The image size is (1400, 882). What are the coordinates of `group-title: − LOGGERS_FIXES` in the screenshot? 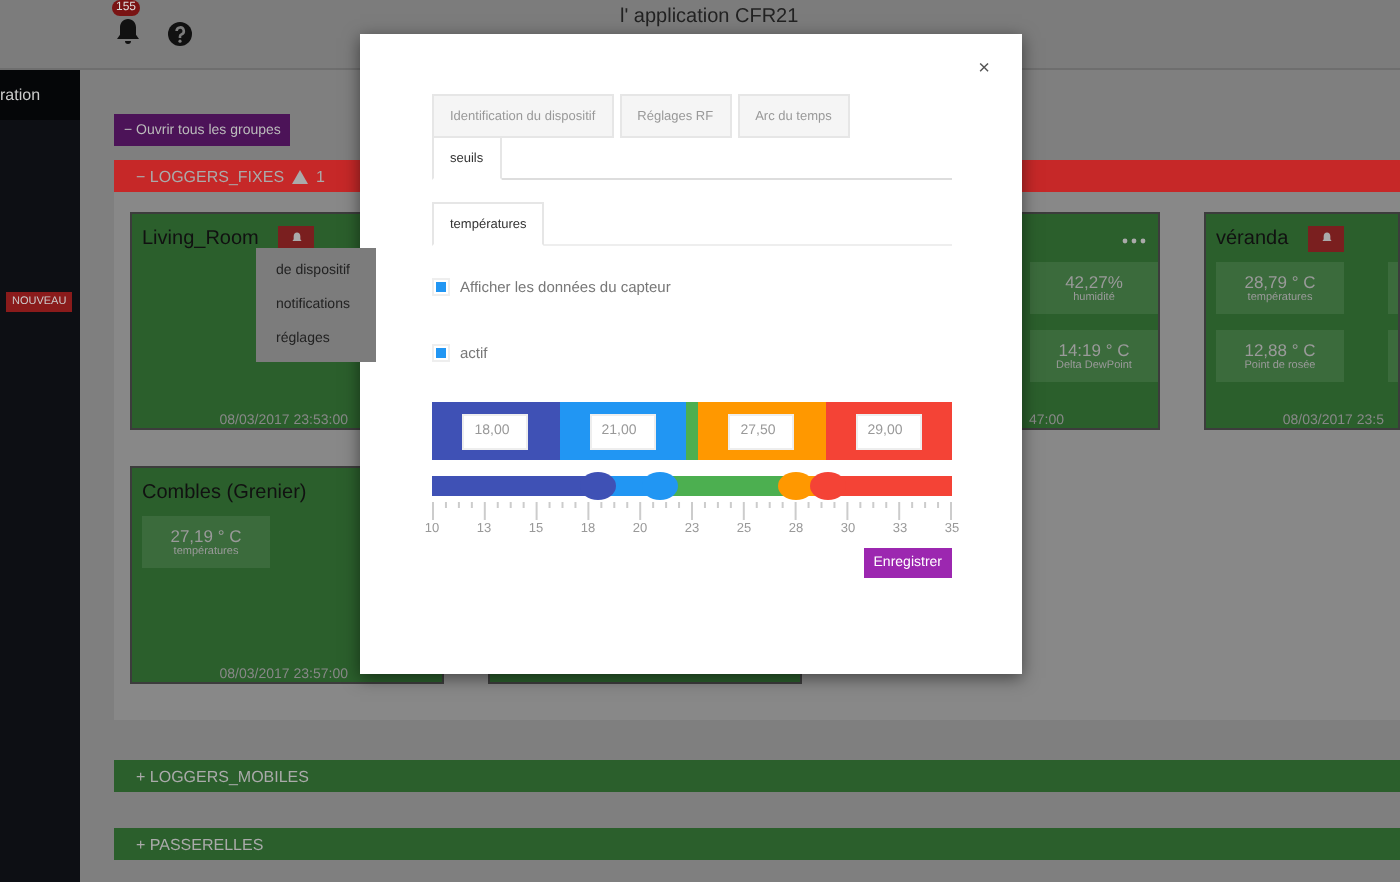 It's located at (210, 176).